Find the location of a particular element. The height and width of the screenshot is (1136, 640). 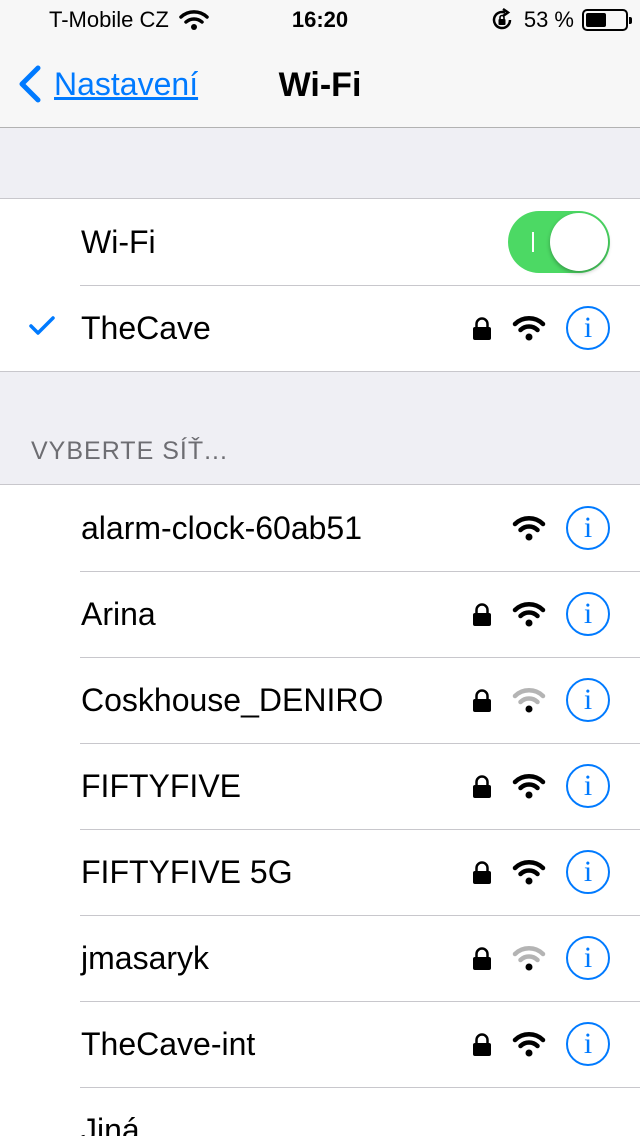

wifi-toggle-label: Wi-Fi is located at coordinates (118, 241).